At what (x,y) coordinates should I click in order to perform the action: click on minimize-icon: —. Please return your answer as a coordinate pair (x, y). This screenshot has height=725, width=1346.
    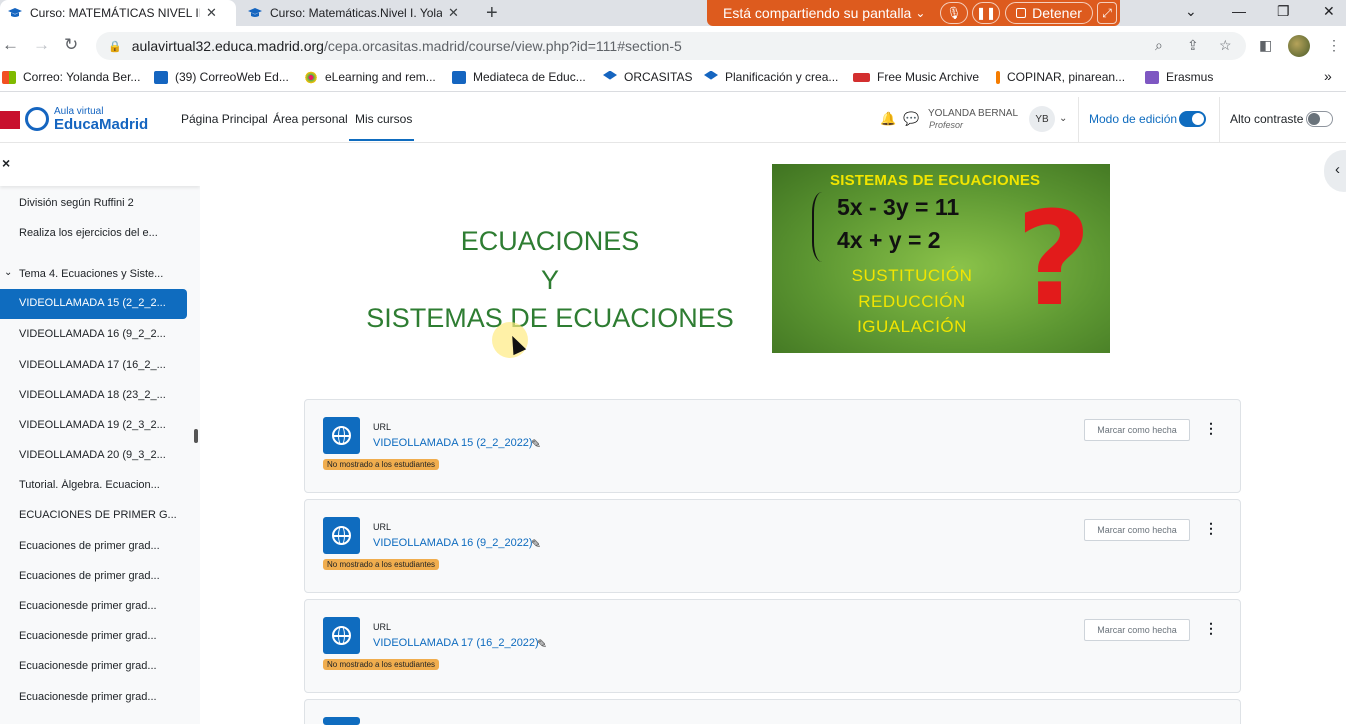
    Looking at the image, I should click on (1239, 11).